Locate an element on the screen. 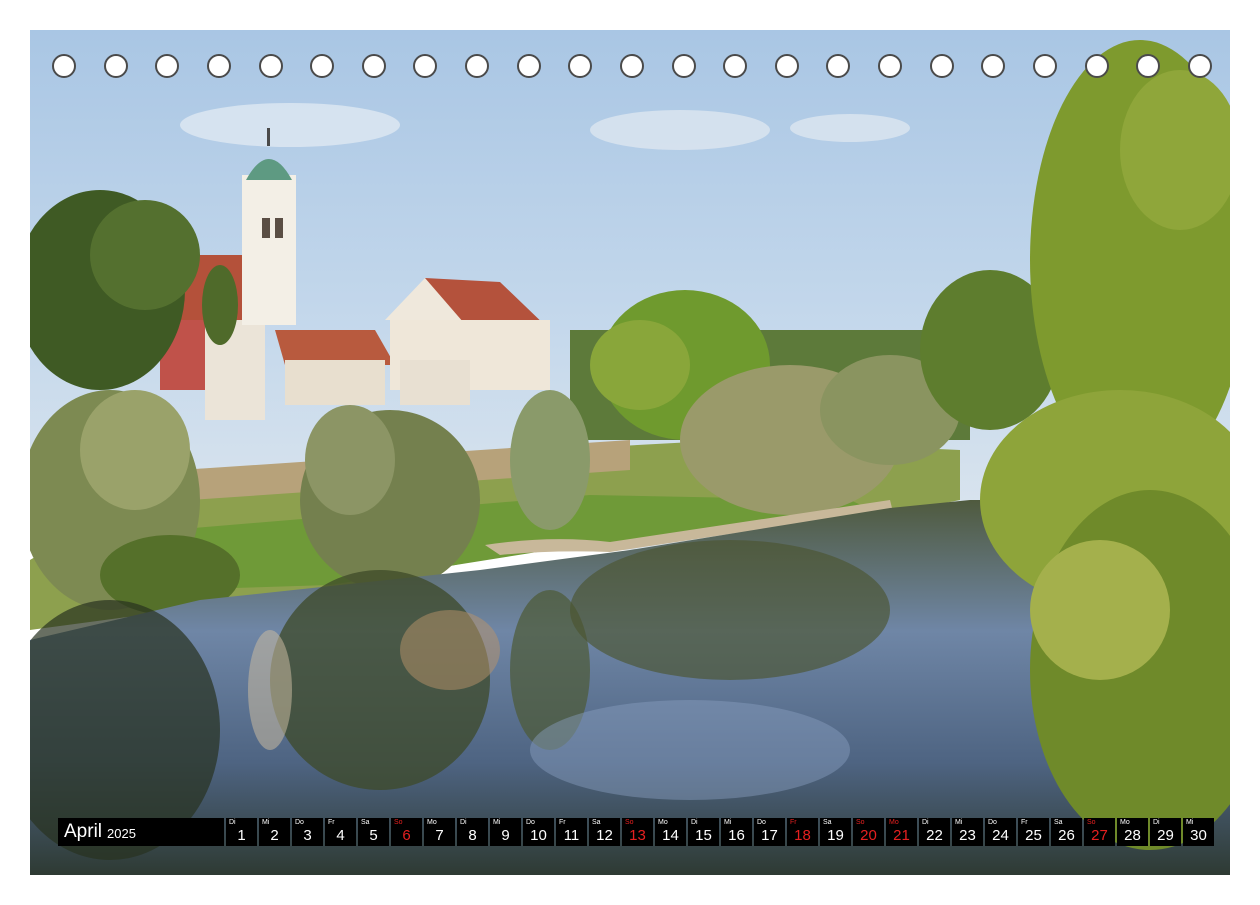  day-cell: Sa 5 is located at coordinates (373, 832).